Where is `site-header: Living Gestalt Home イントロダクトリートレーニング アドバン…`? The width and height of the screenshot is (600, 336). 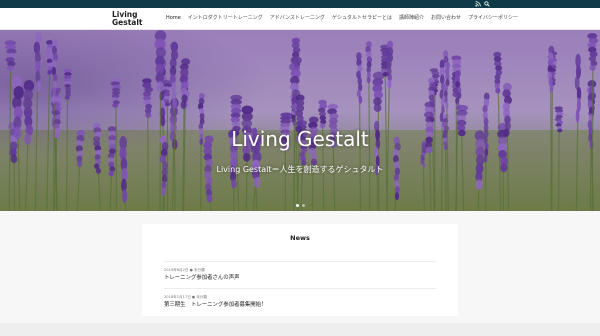
site-header: Living Gestalt Home イントロダクトリートレーニング アドバン… is located at coordinates (300, 19).